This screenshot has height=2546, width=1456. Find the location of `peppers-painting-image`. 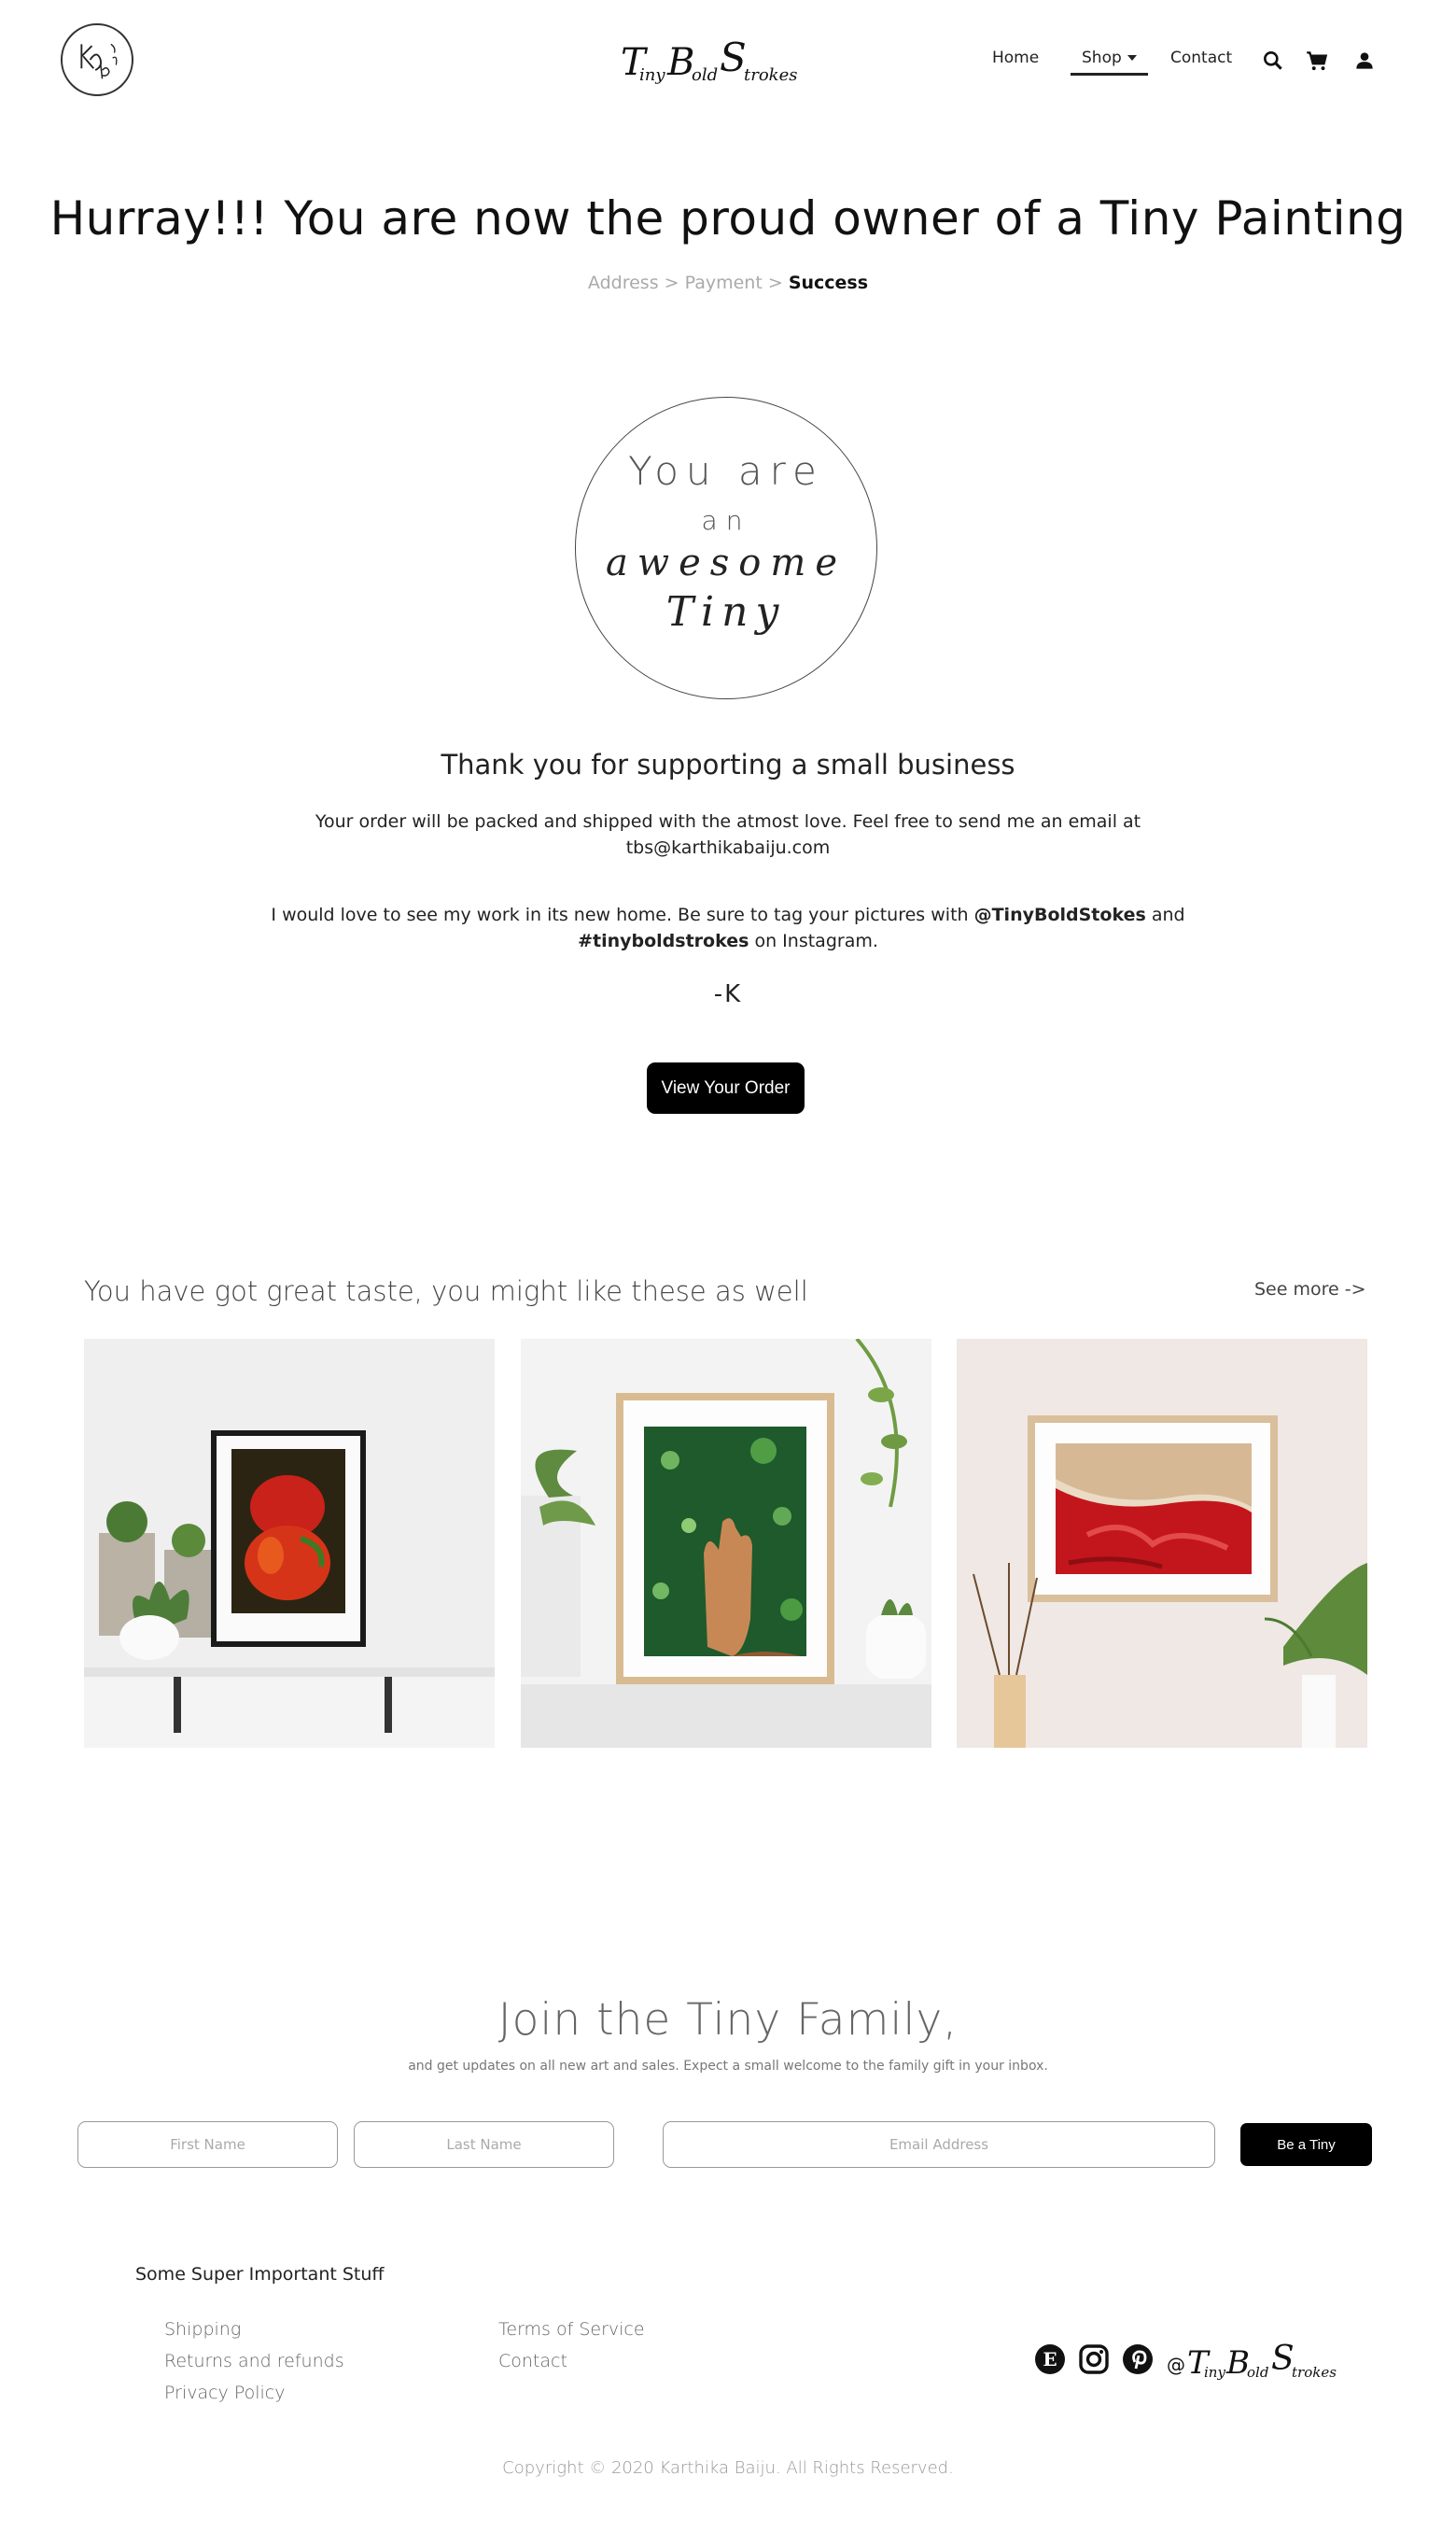

peppers-painting-image is located at coordinates (289, 1543).